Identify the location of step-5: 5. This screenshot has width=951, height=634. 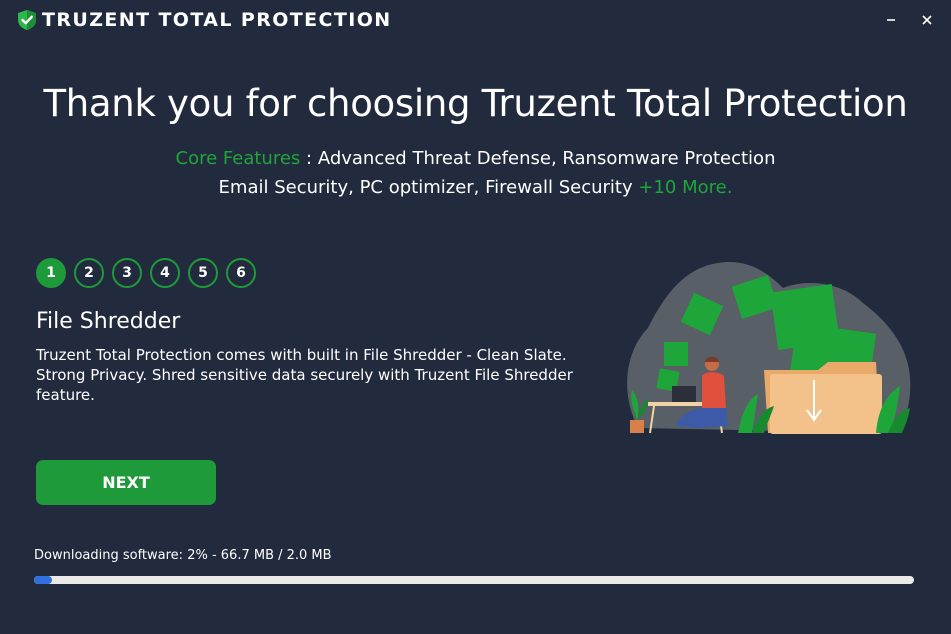
(203, 273).